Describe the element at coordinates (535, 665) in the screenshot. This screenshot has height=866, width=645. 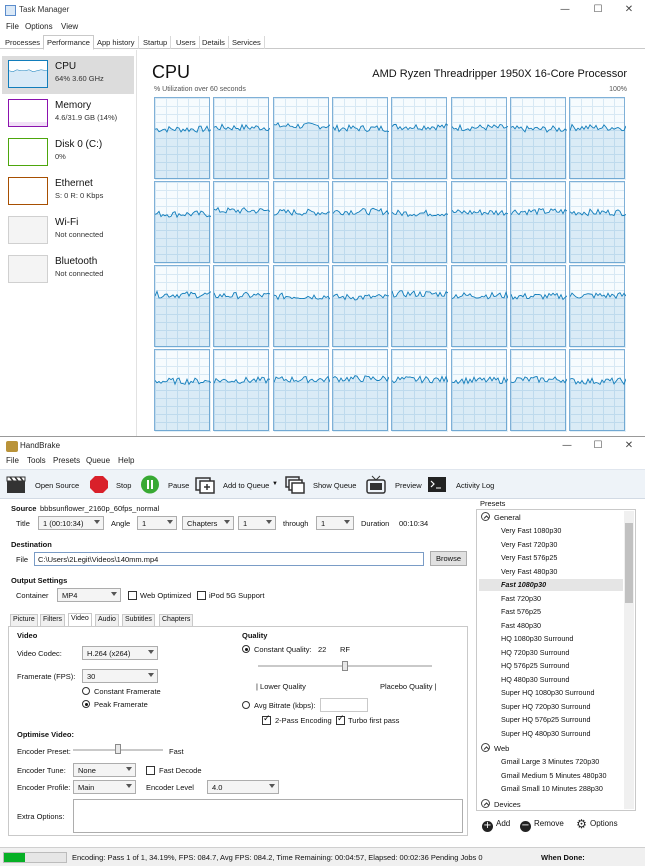
I see `preset-item: HQ 576p25 Surround` at that location.